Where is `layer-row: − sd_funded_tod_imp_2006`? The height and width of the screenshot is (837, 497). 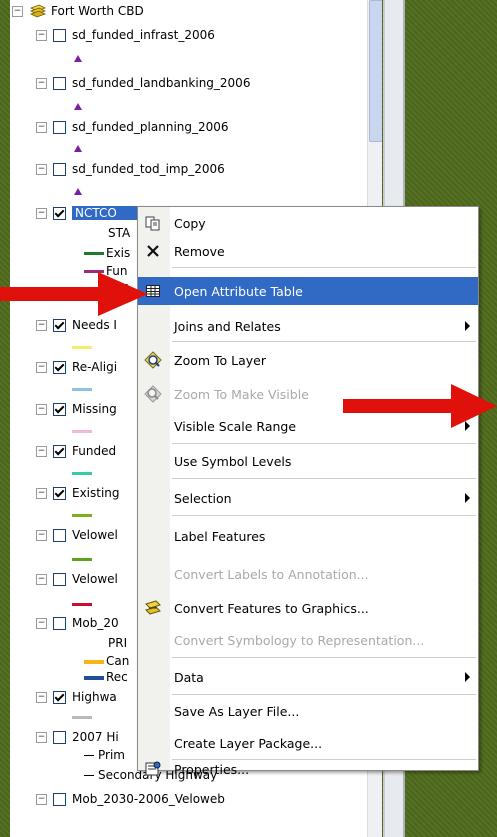
layer-row: − sd_funded_tod_imp_2006 is located at coordinates (130, 169).